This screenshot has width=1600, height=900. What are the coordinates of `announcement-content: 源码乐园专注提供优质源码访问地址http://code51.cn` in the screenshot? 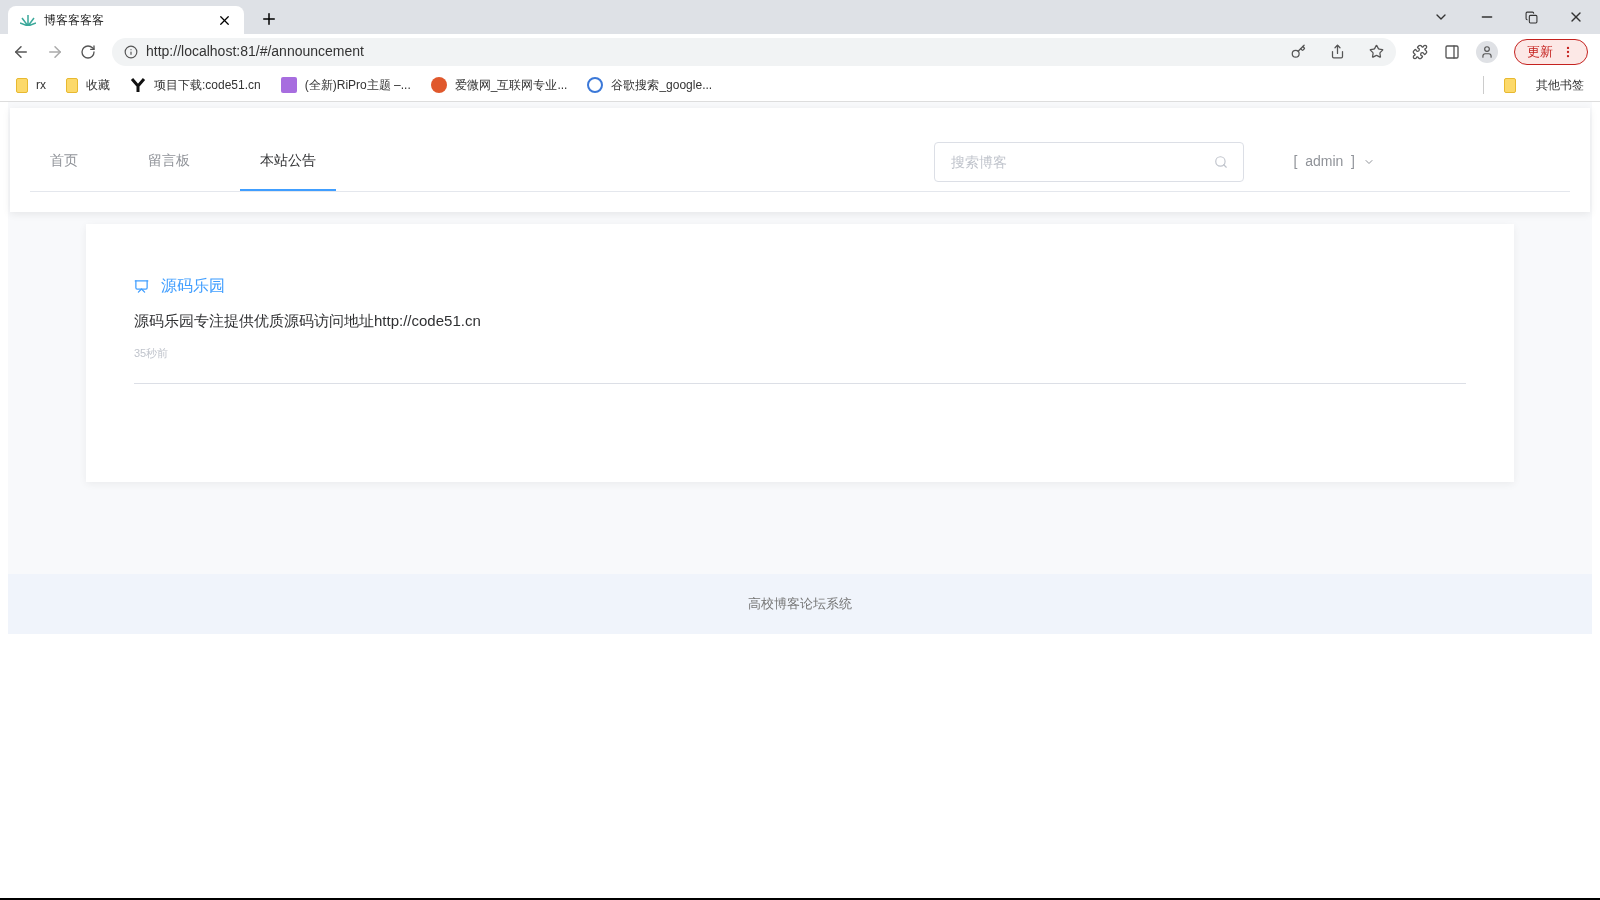 It's located at (308, 321).